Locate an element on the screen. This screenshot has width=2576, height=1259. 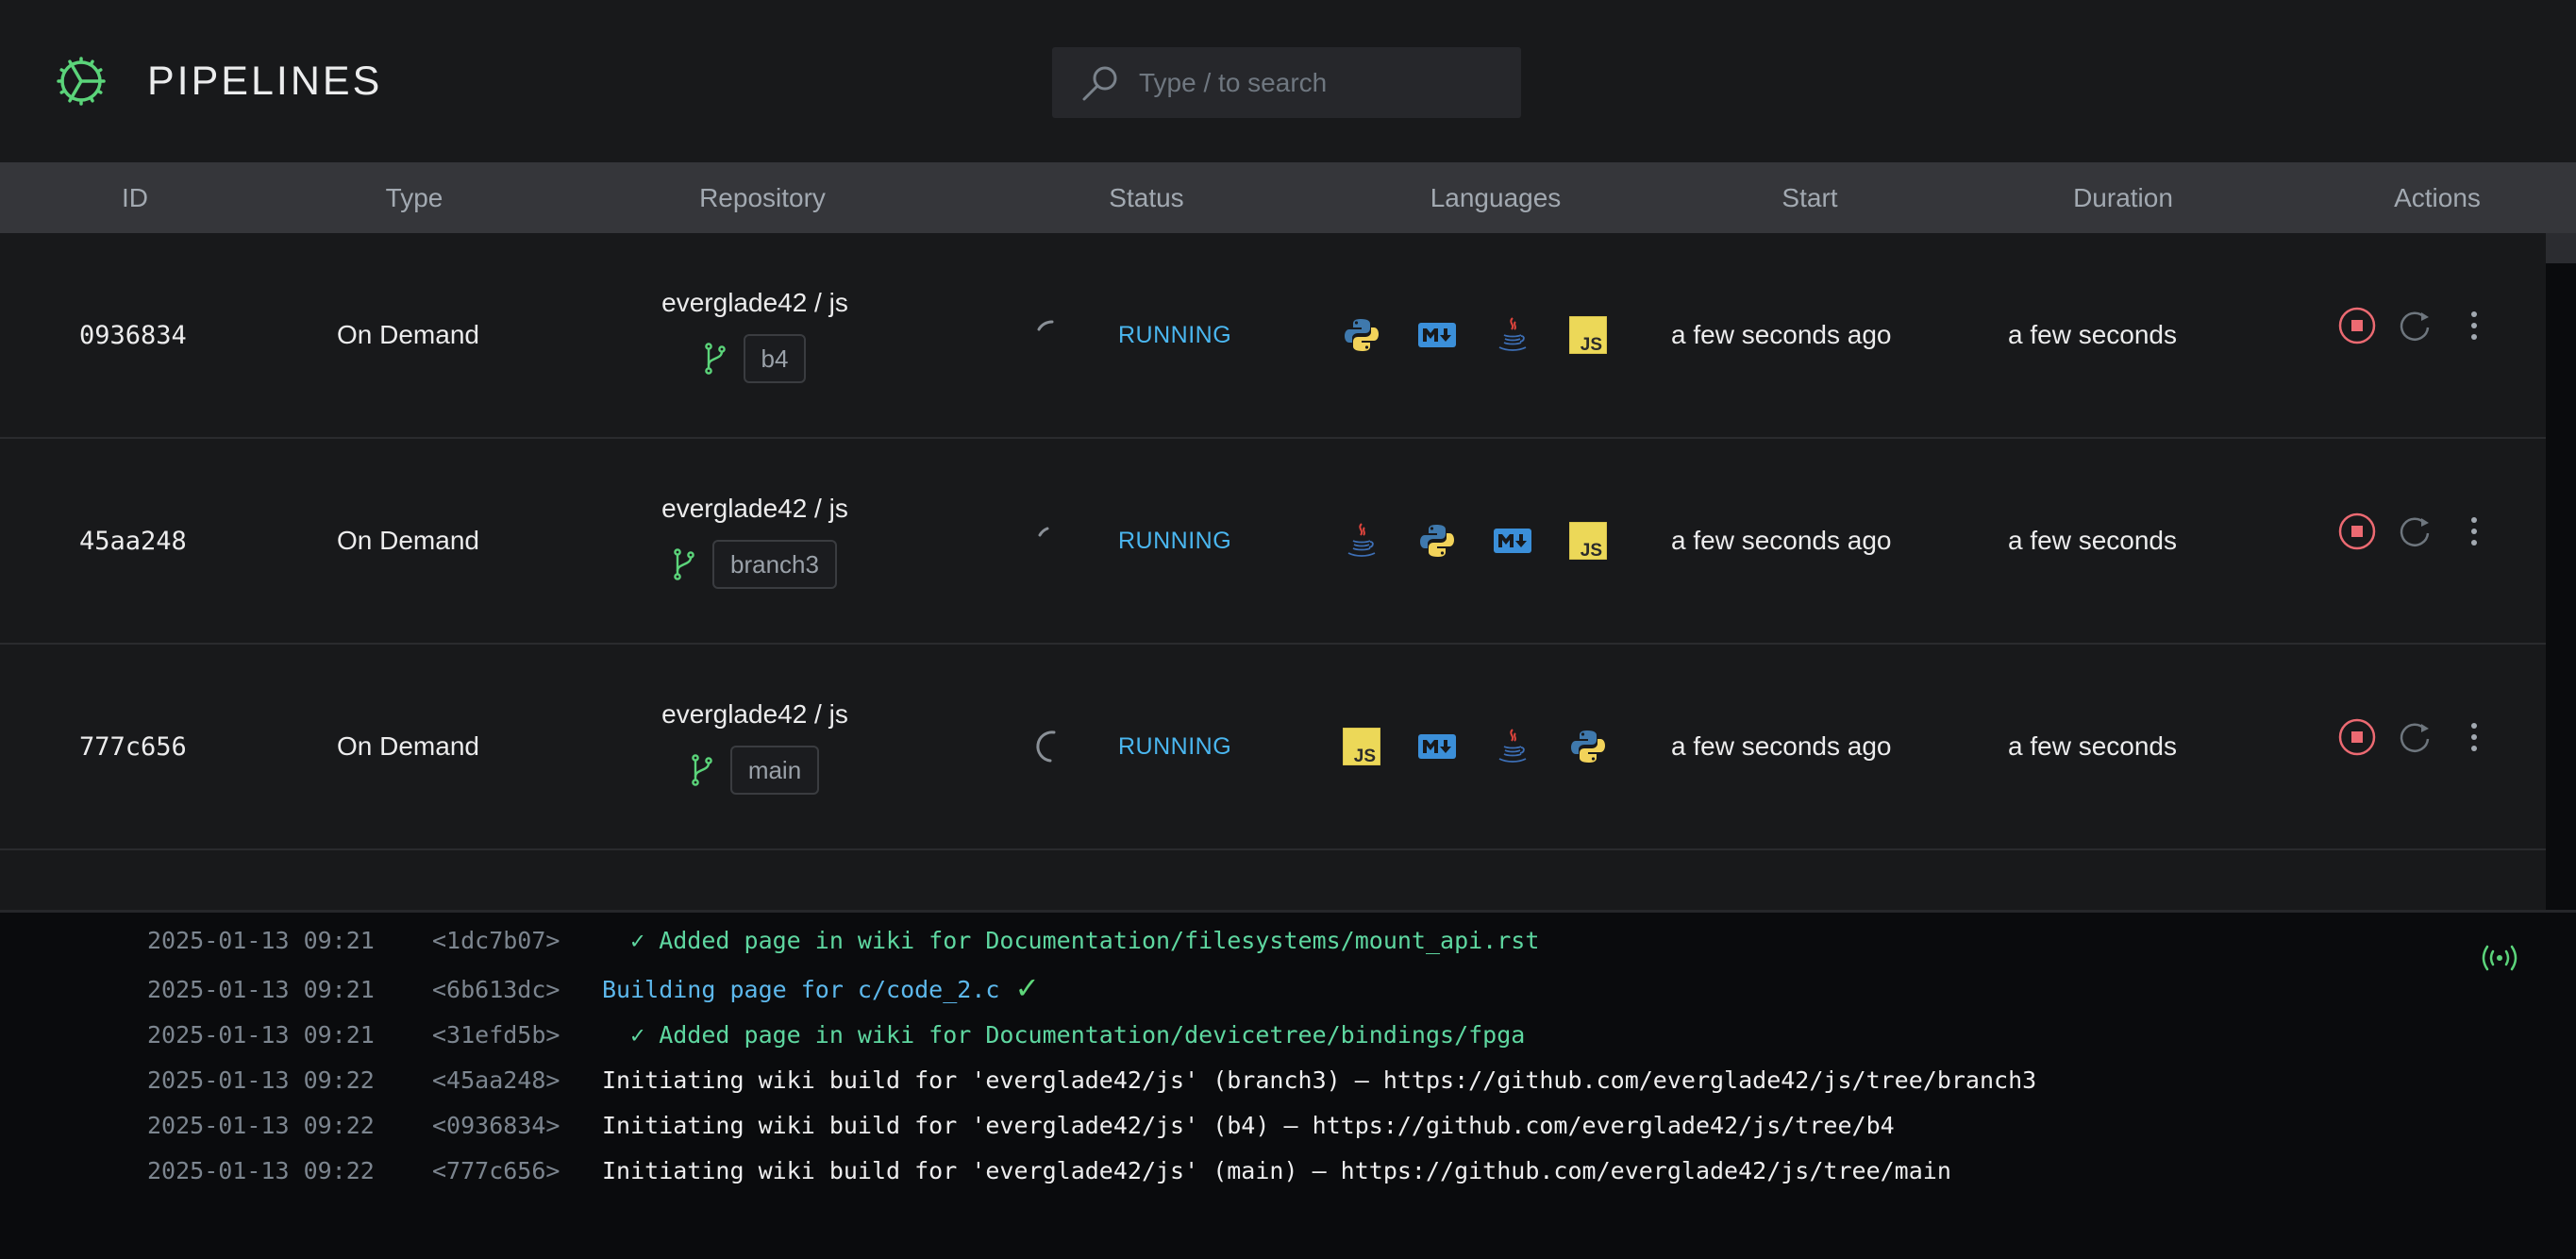
branch-tag: b4 is located at coordinates (775, 358).